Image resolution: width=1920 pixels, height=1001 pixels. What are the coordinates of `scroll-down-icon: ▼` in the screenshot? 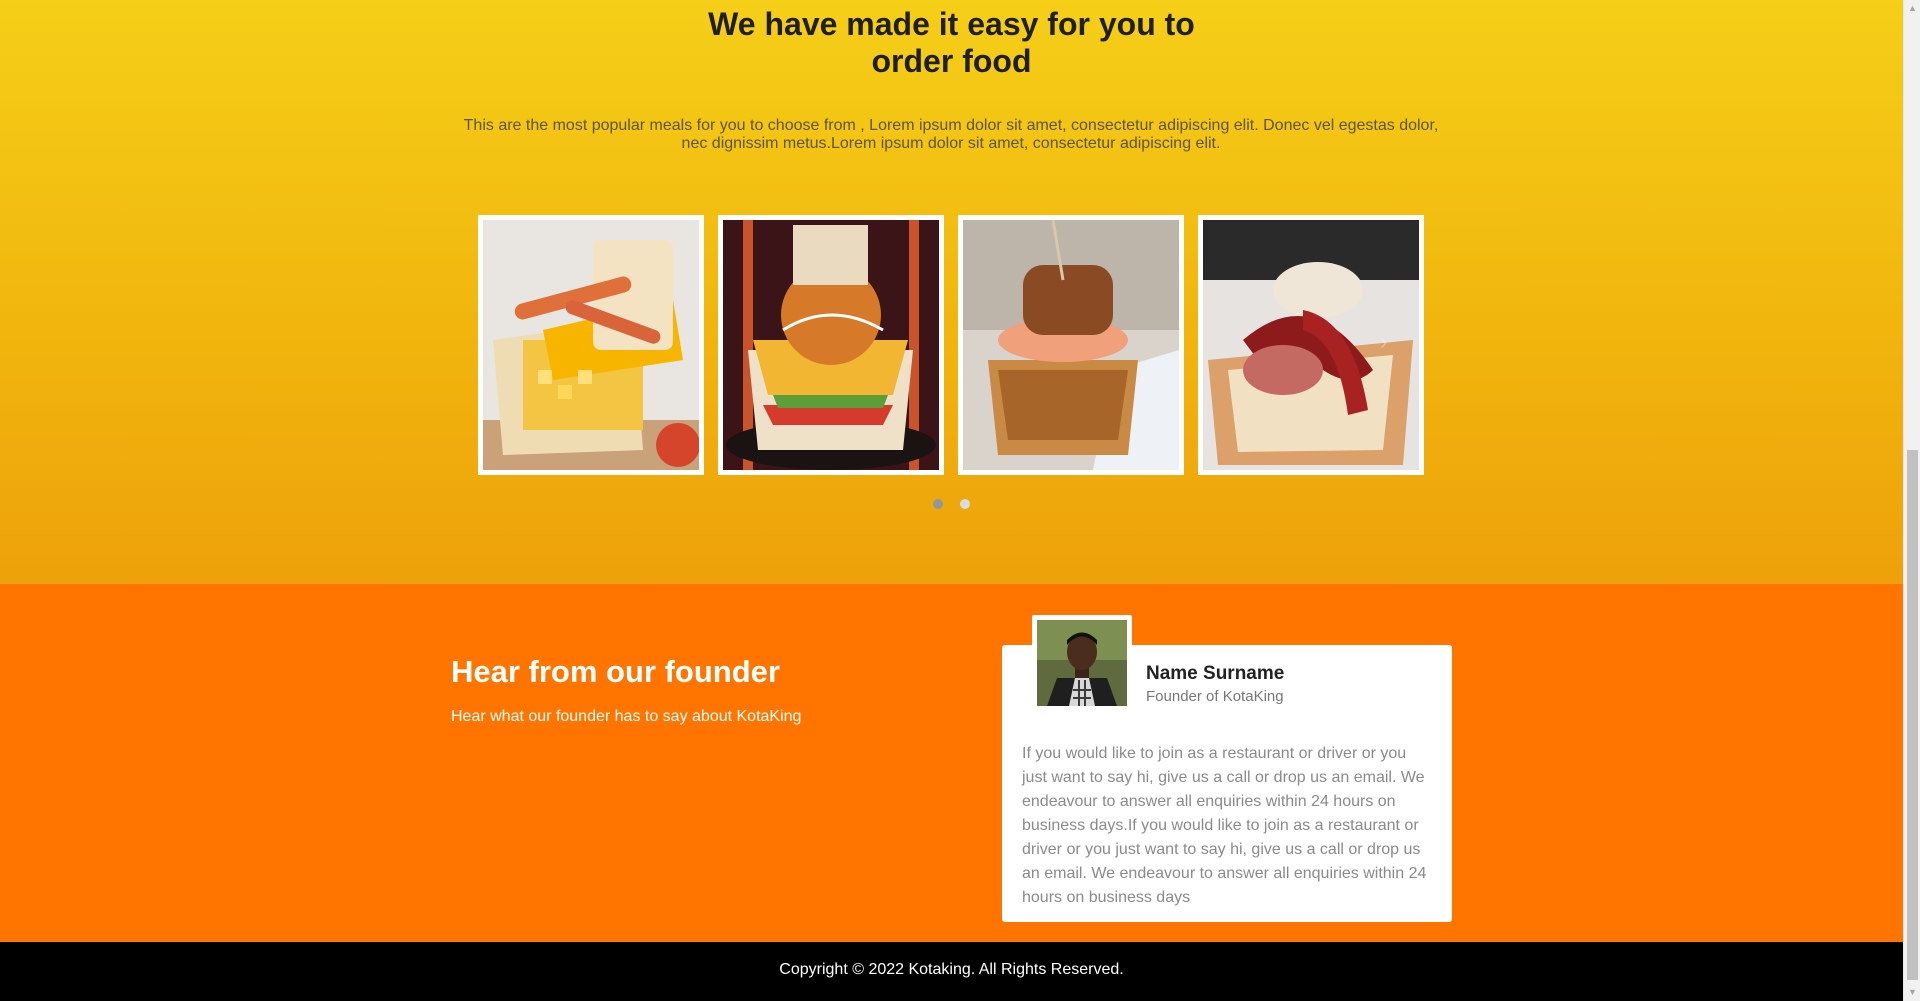 It's located at (1912, 992).